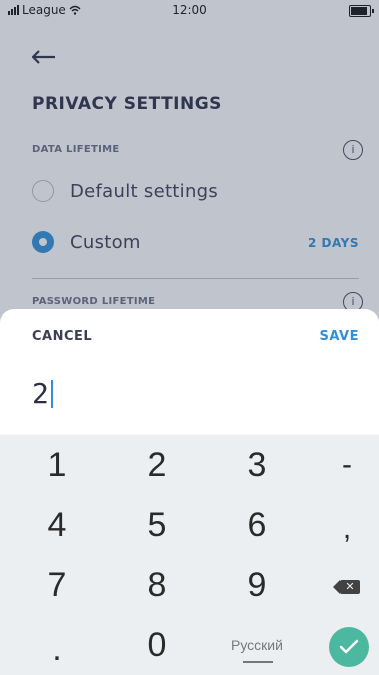 Image resolution: width=379 pixels, height=675 pixels. Describe the element at coordinates (62, 336) in the screenshot. I see `cancel-button: CANCEL` at that location.